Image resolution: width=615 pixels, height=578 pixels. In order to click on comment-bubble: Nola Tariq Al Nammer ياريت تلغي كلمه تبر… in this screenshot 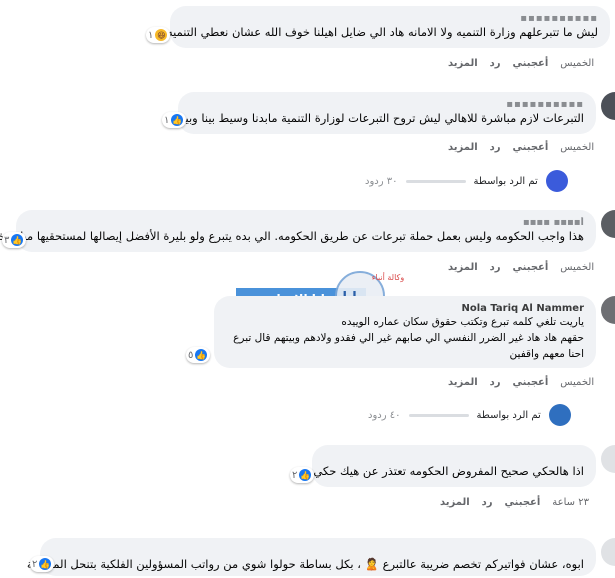, I will do `click(405, 332)`.